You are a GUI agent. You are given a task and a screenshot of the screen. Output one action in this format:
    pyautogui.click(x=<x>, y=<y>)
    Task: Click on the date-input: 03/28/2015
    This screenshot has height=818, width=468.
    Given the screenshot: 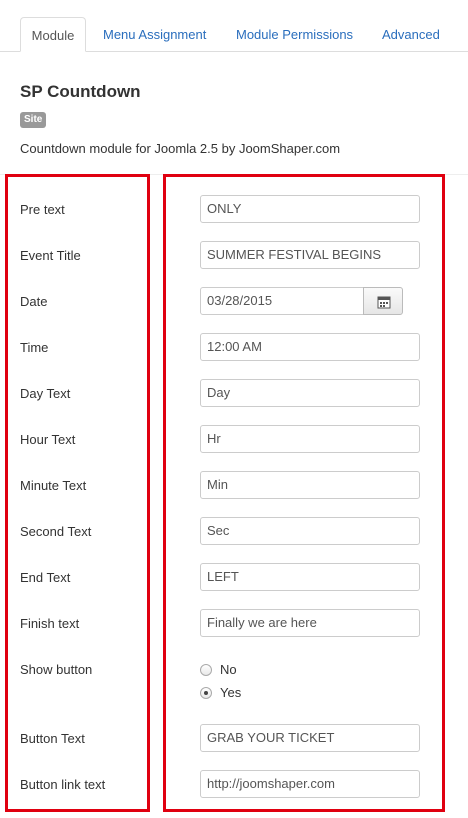 What is the action you would take?
    pyautogui.click(x=282, y=301)
    